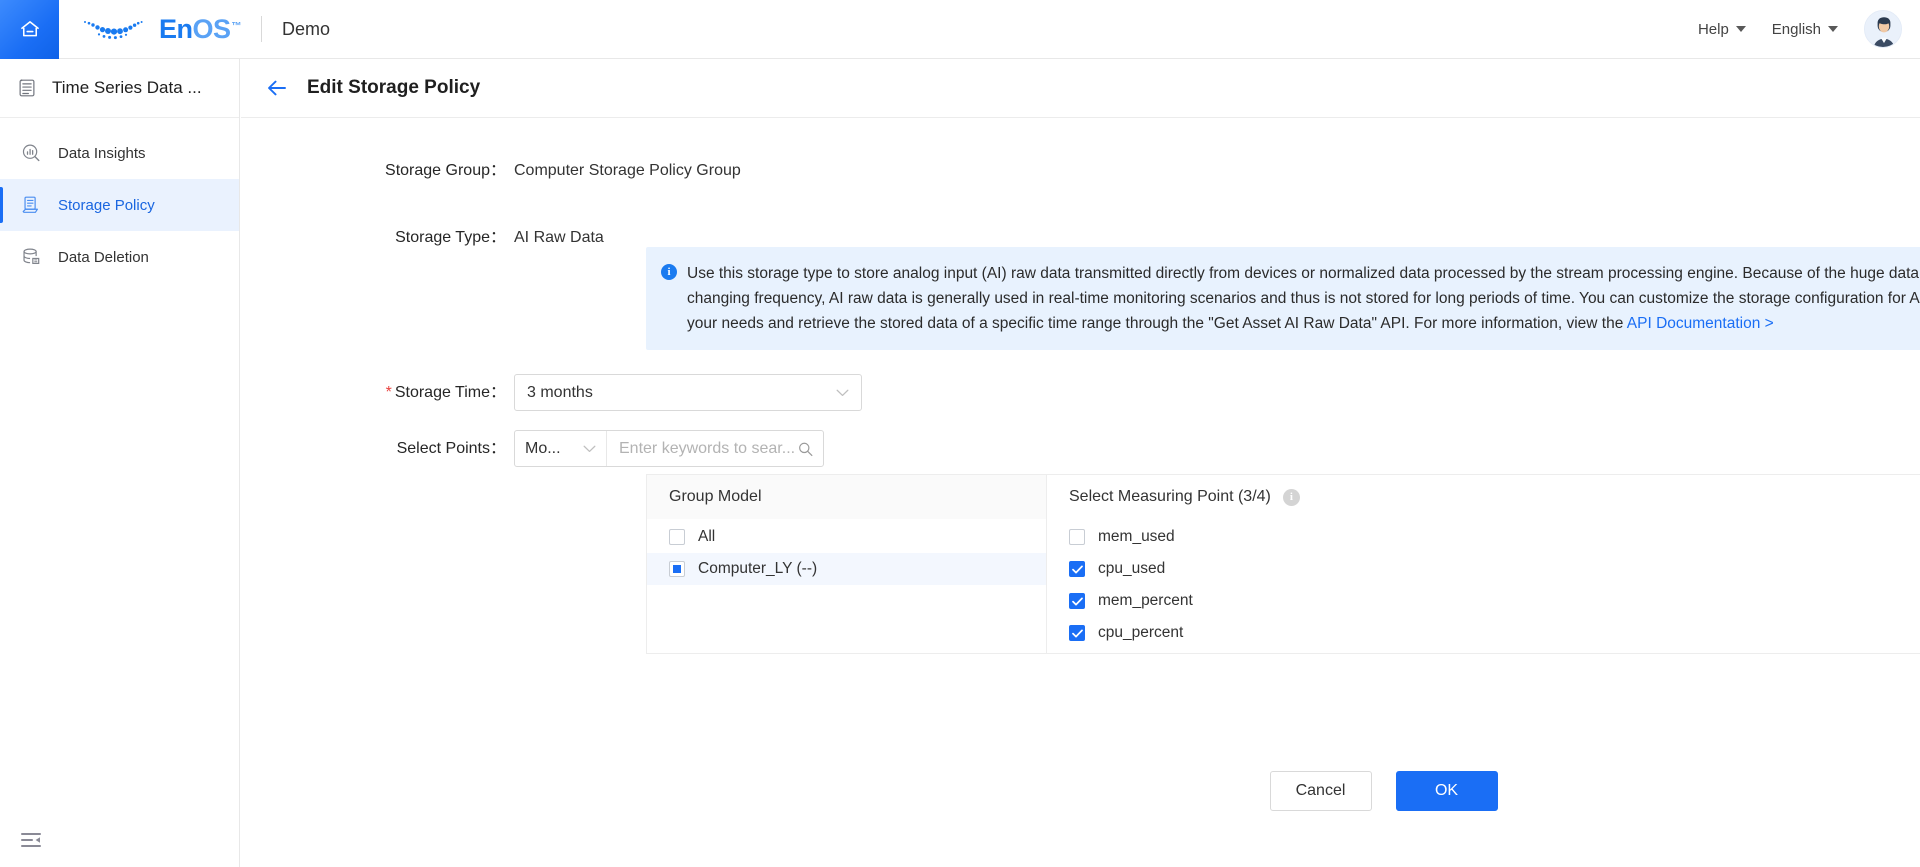 The height and width of the screenshot is (867, 1920). What do you see at coordinates (1700, 323) in the screenshot?
I see `api-documentation-link: API Documentation >` at bounding box center [1700, 323].